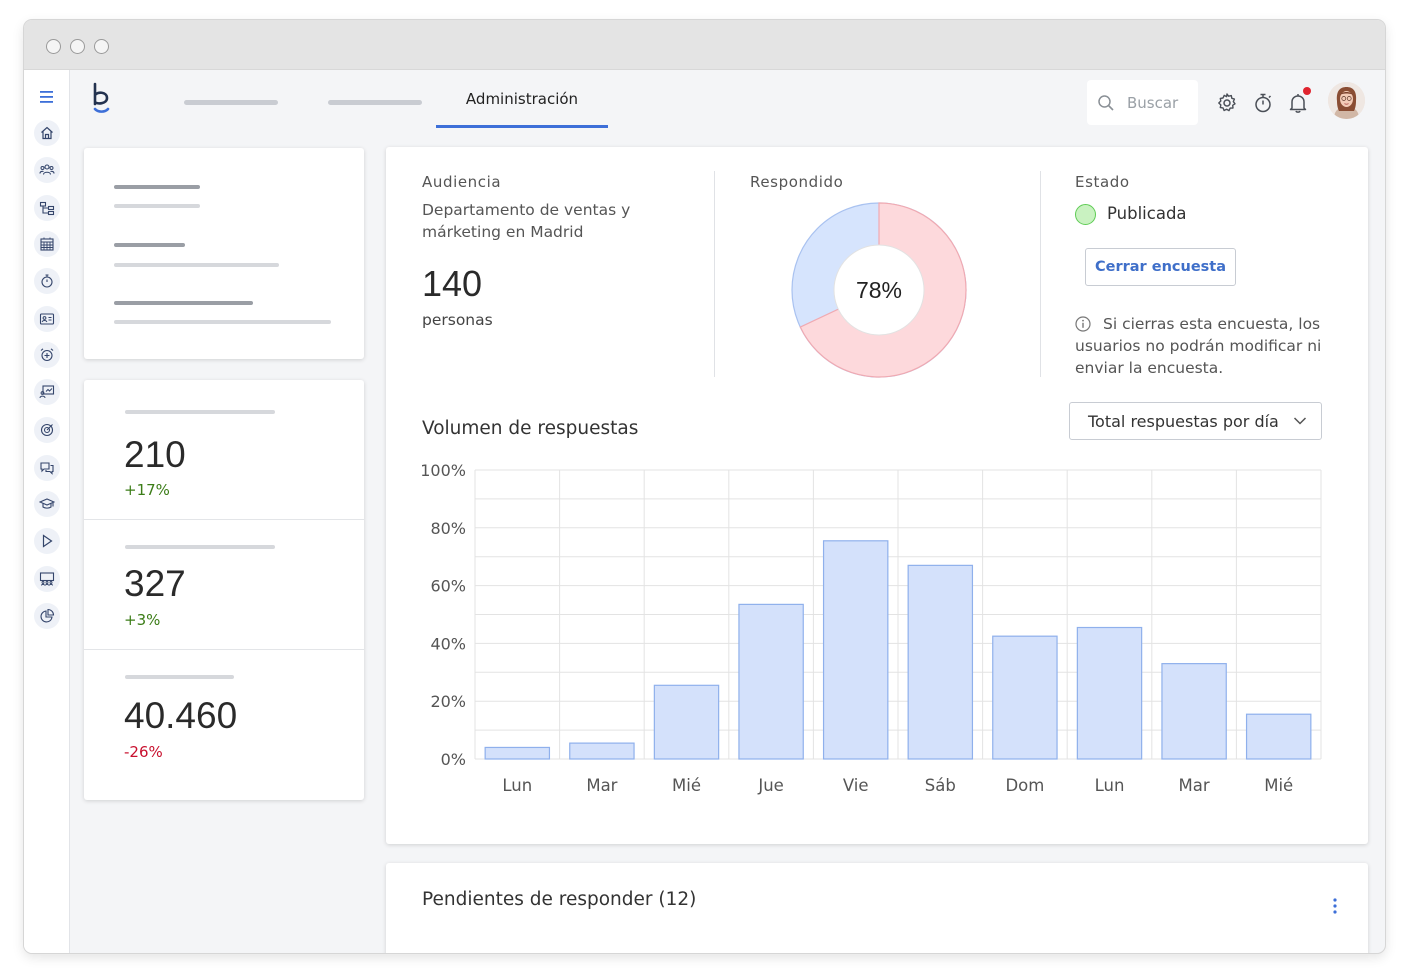 The width and height of the screenshot is (1408, 978). Describe the element at coordinates (224, 253) in the screenshot. I see `summary-card` at that location.